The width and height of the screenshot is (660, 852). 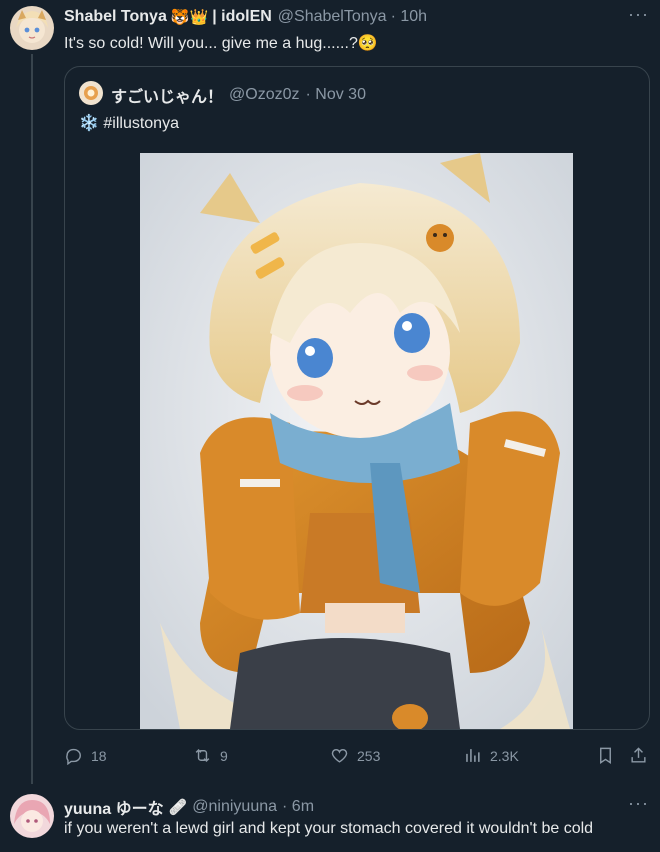 I want to click on bookmark-icon, so click(x=605, y=755).